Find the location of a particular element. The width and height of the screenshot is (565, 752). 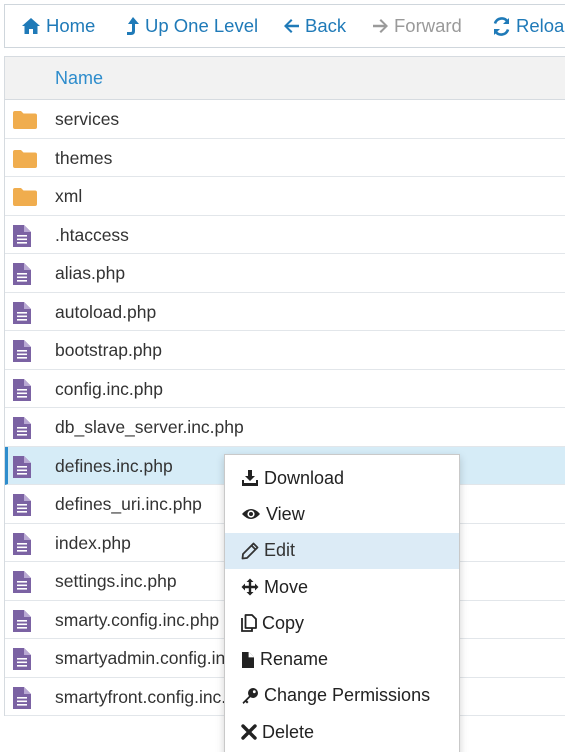

arrow-right-icon is located at coordinates (380, 26).